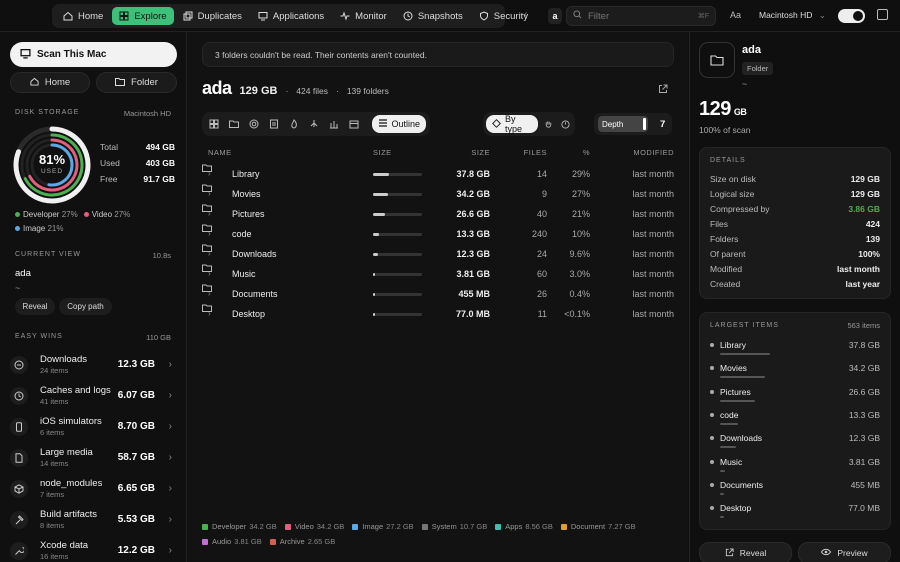  What do you see at coordinates (638, 16) in the screenshot?
I see `filter-input` at bounding box center [638, 16].